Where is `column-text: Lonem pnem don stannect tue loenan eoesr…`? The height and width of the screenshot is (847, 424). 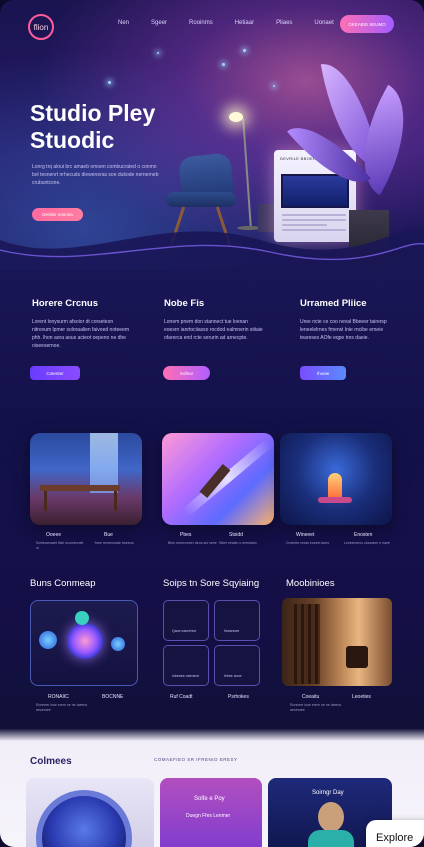
column-text: Lonem pnem don stannect tue loenan eoesr… is located at coordinates (213, 330).